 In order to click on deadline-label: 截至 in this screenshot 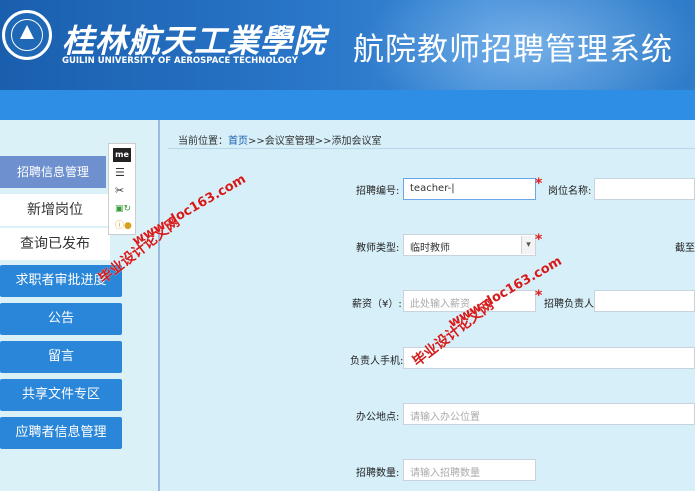, I will do `click(685, 248)`.